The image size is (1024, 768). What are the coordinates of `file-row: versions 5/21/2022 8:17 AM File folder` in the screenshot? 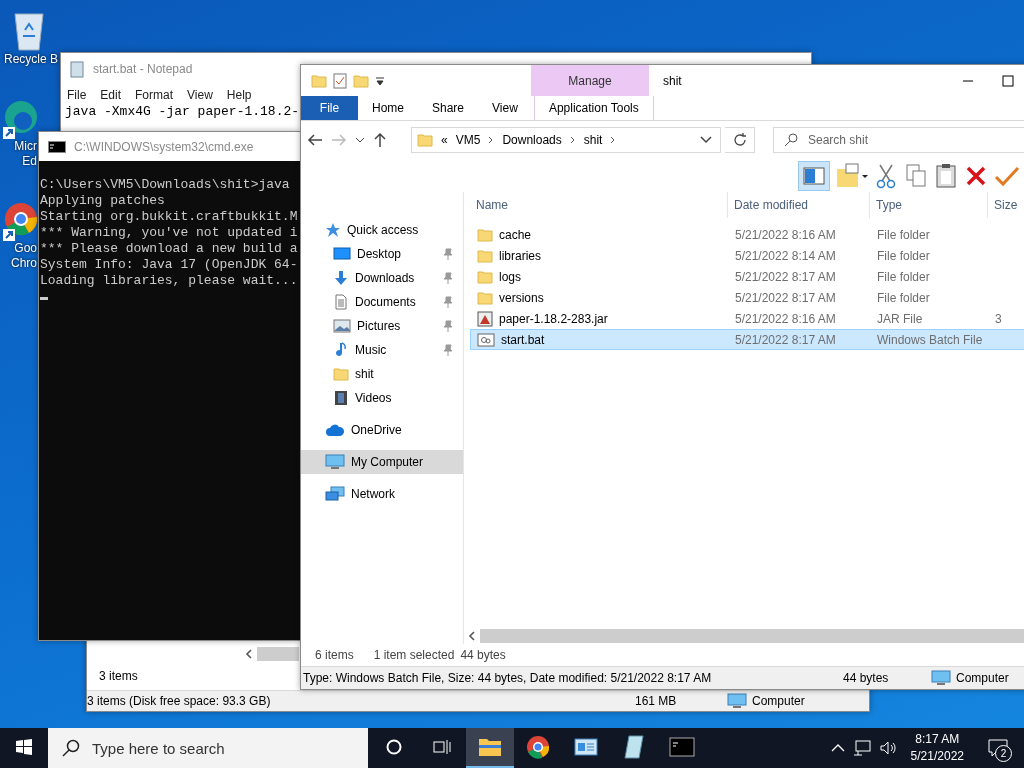 It's located at (747, 297).